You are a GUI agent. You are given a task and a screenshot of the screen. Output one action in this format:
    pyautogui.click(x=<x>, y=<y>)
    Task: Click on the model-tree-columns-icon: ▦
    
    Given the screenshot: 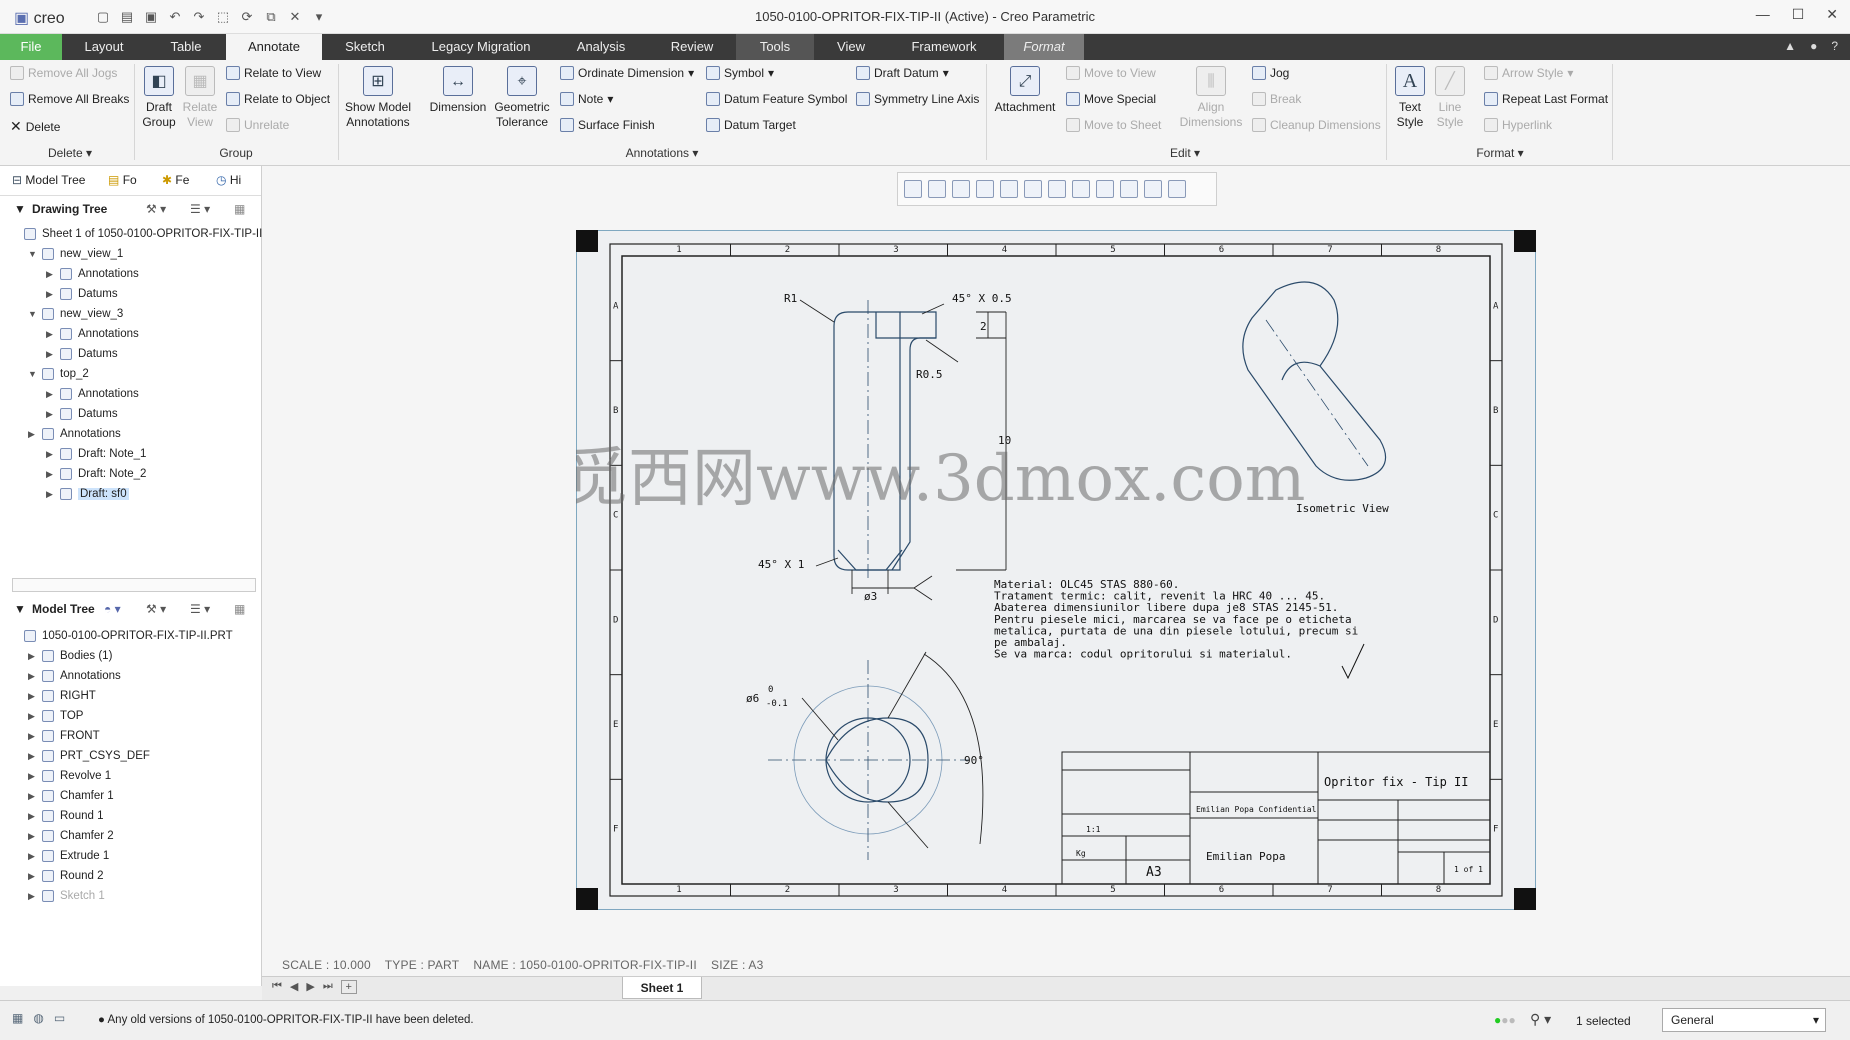 What is the action you would take?
    pyautogui.click(x=239, y=609)
    